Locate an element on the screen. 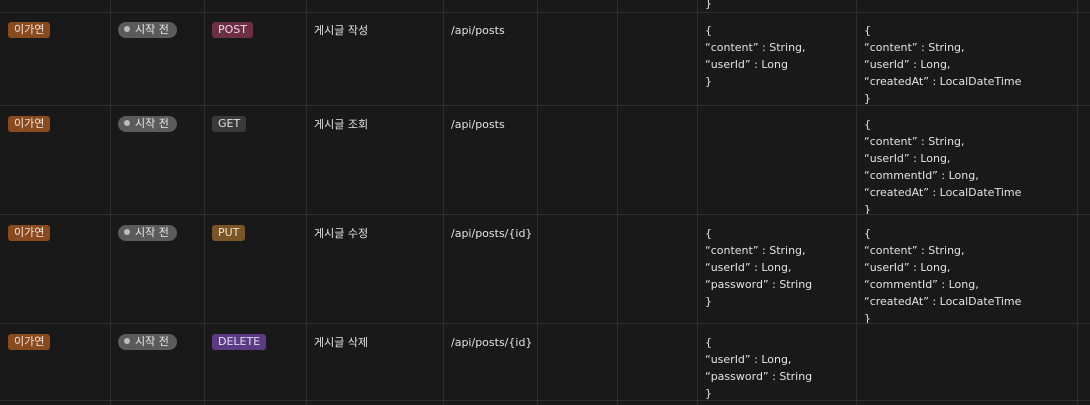 The image size is (1090, 405). feature-cell: 게시글 삭제 is located at coordinates (374, 362).